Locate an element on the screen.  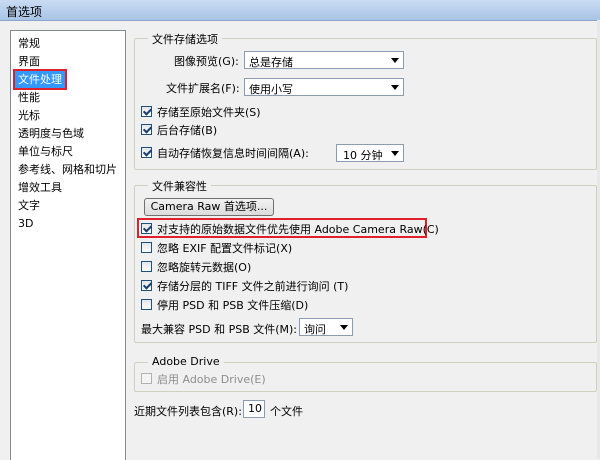
extension-value: 使用小写 is located at coordinates (271, 89).